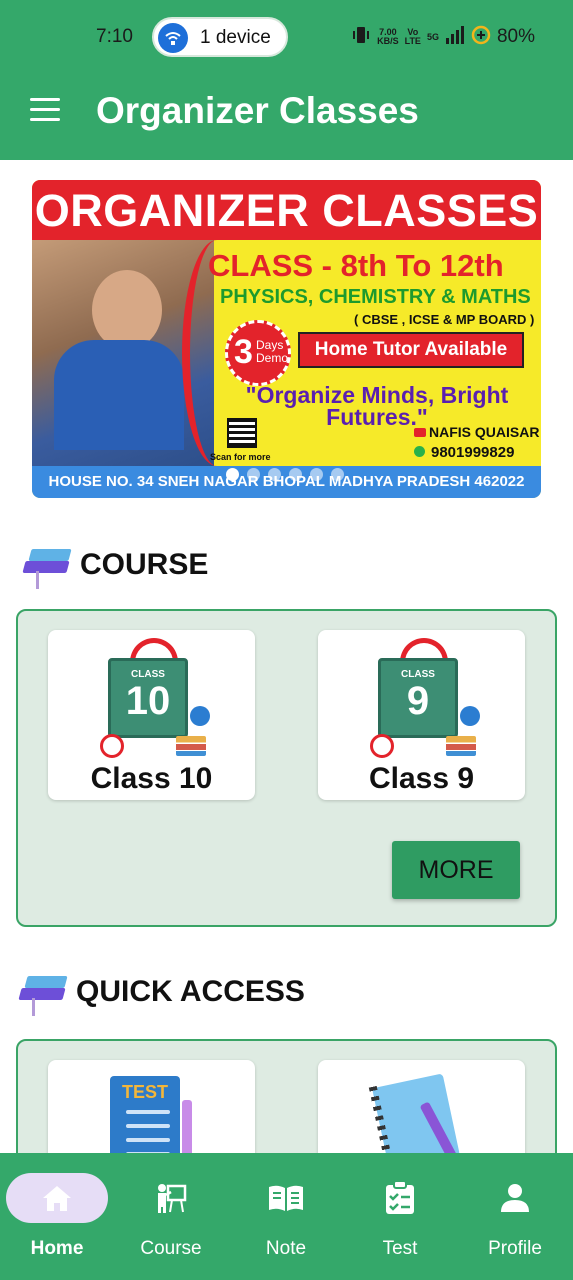  I want to click on person-icon, so click(515, 1198).